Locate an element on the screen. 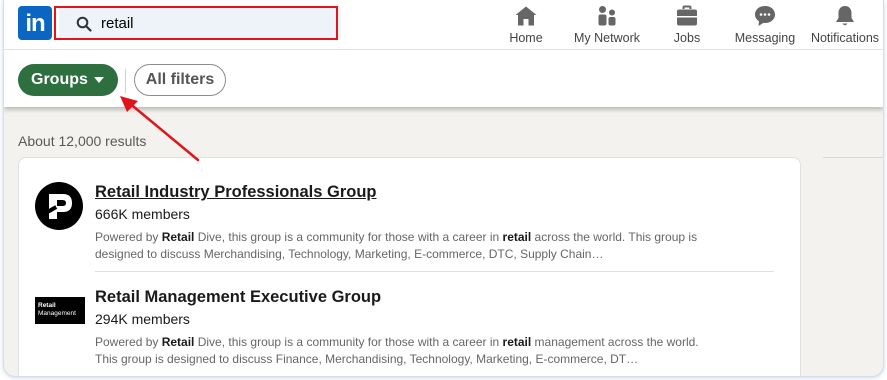  all-filters-button: All filters is located at coordinates (180, 80).